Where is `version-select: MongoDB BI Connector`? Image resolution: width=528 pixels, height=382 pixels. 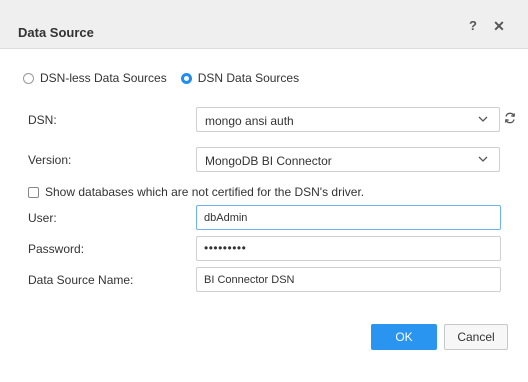 version-select: MongoDB BI Connector is located at coordinates (348, 159).